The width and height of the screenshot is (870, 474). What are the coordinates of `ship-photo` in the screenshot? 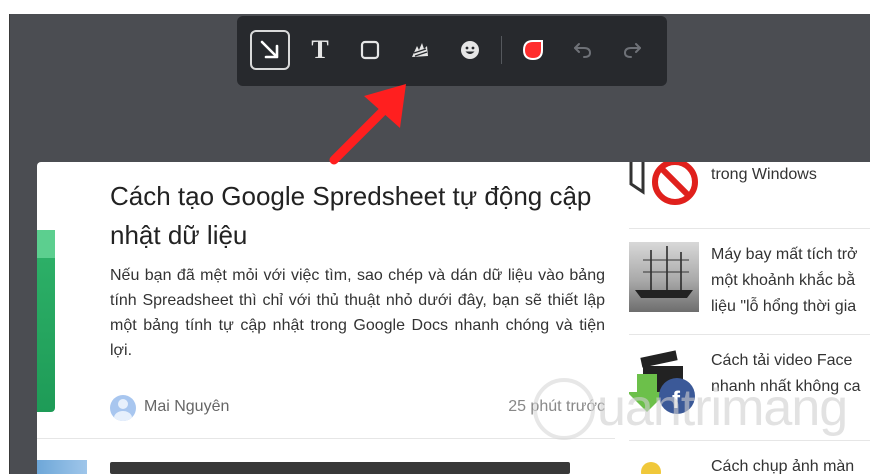 It's located at (664, 277).